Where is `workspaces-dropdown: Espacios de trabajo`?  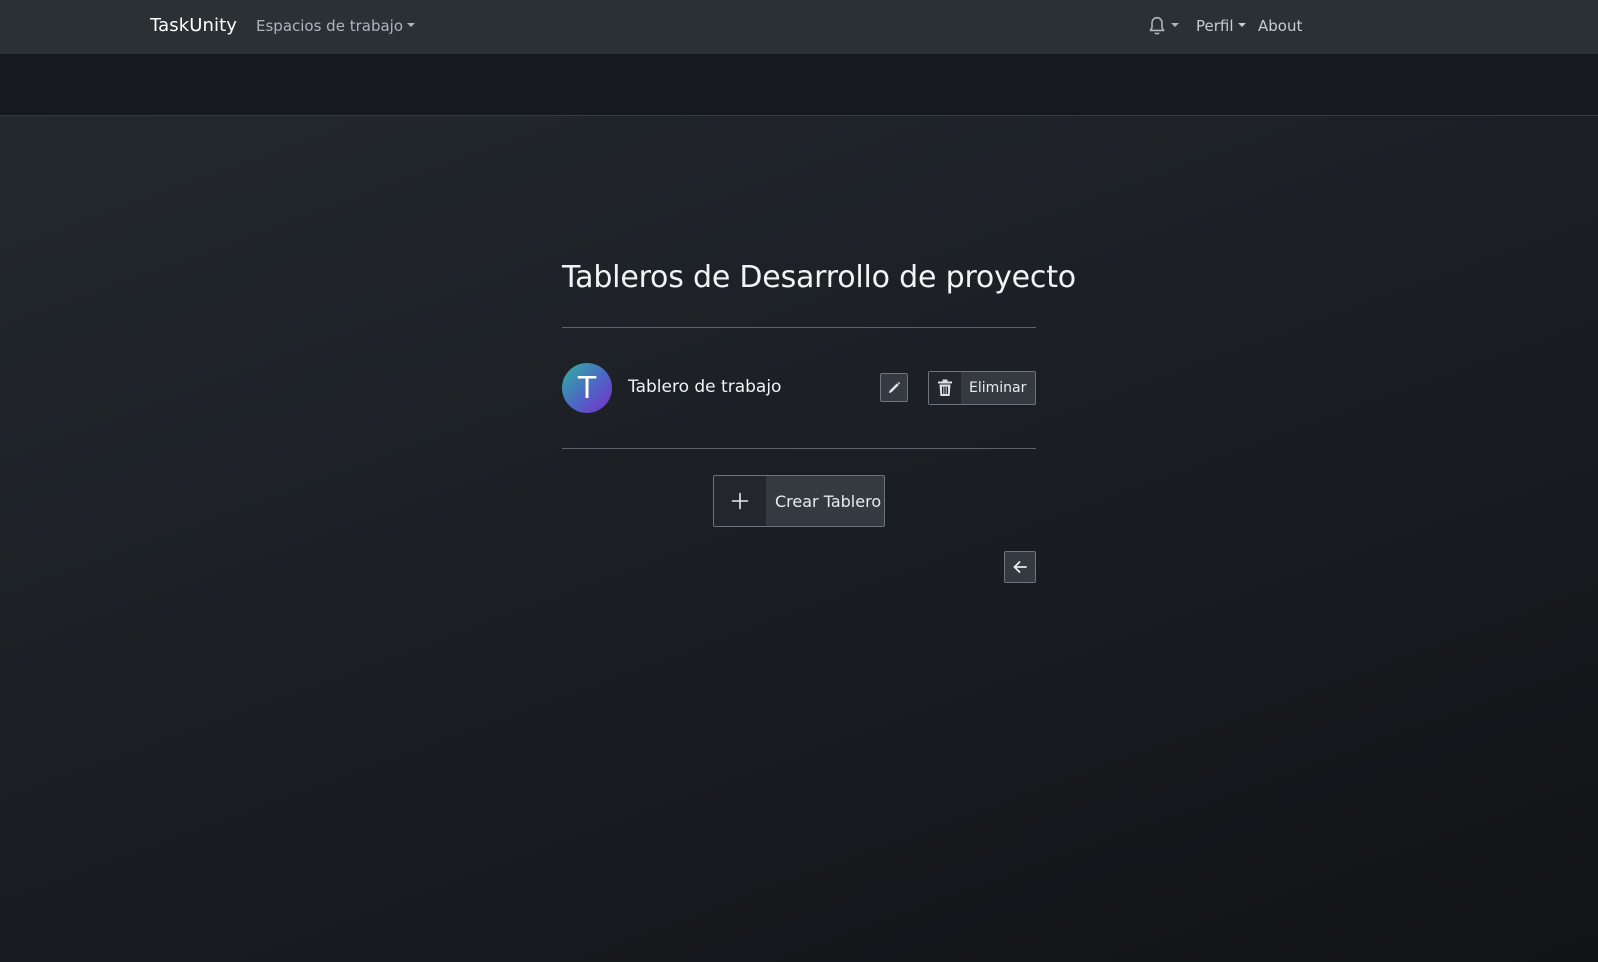 workspaces-dropdown: Espacios de trabajo is located at coordinates (335, 26).